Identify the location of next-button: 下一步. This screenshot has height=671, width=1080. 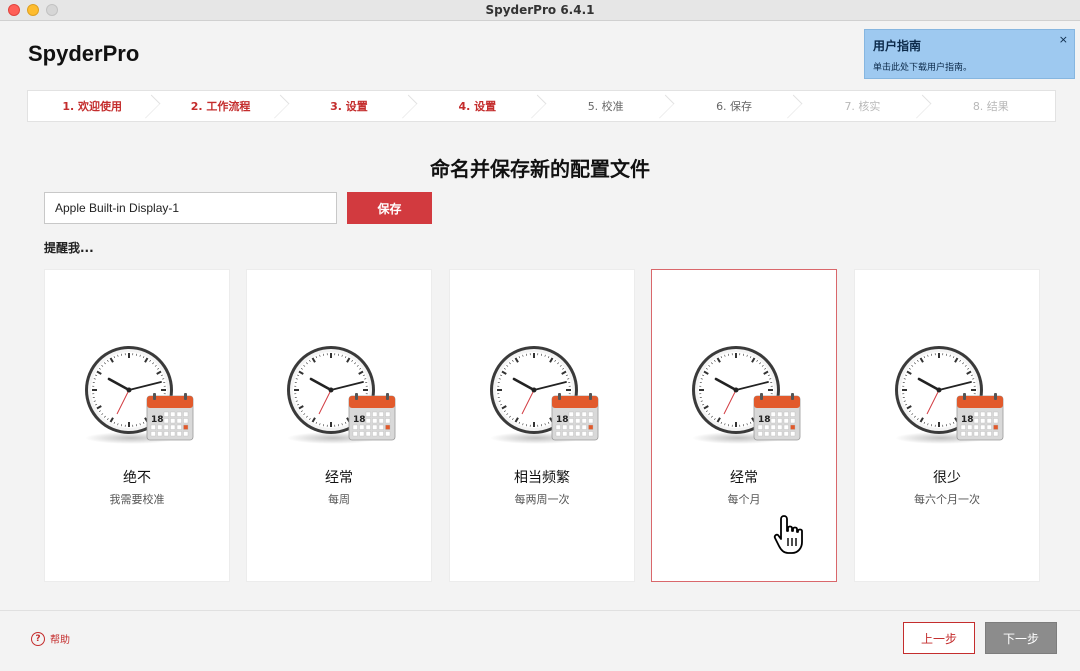
(1021, 638).